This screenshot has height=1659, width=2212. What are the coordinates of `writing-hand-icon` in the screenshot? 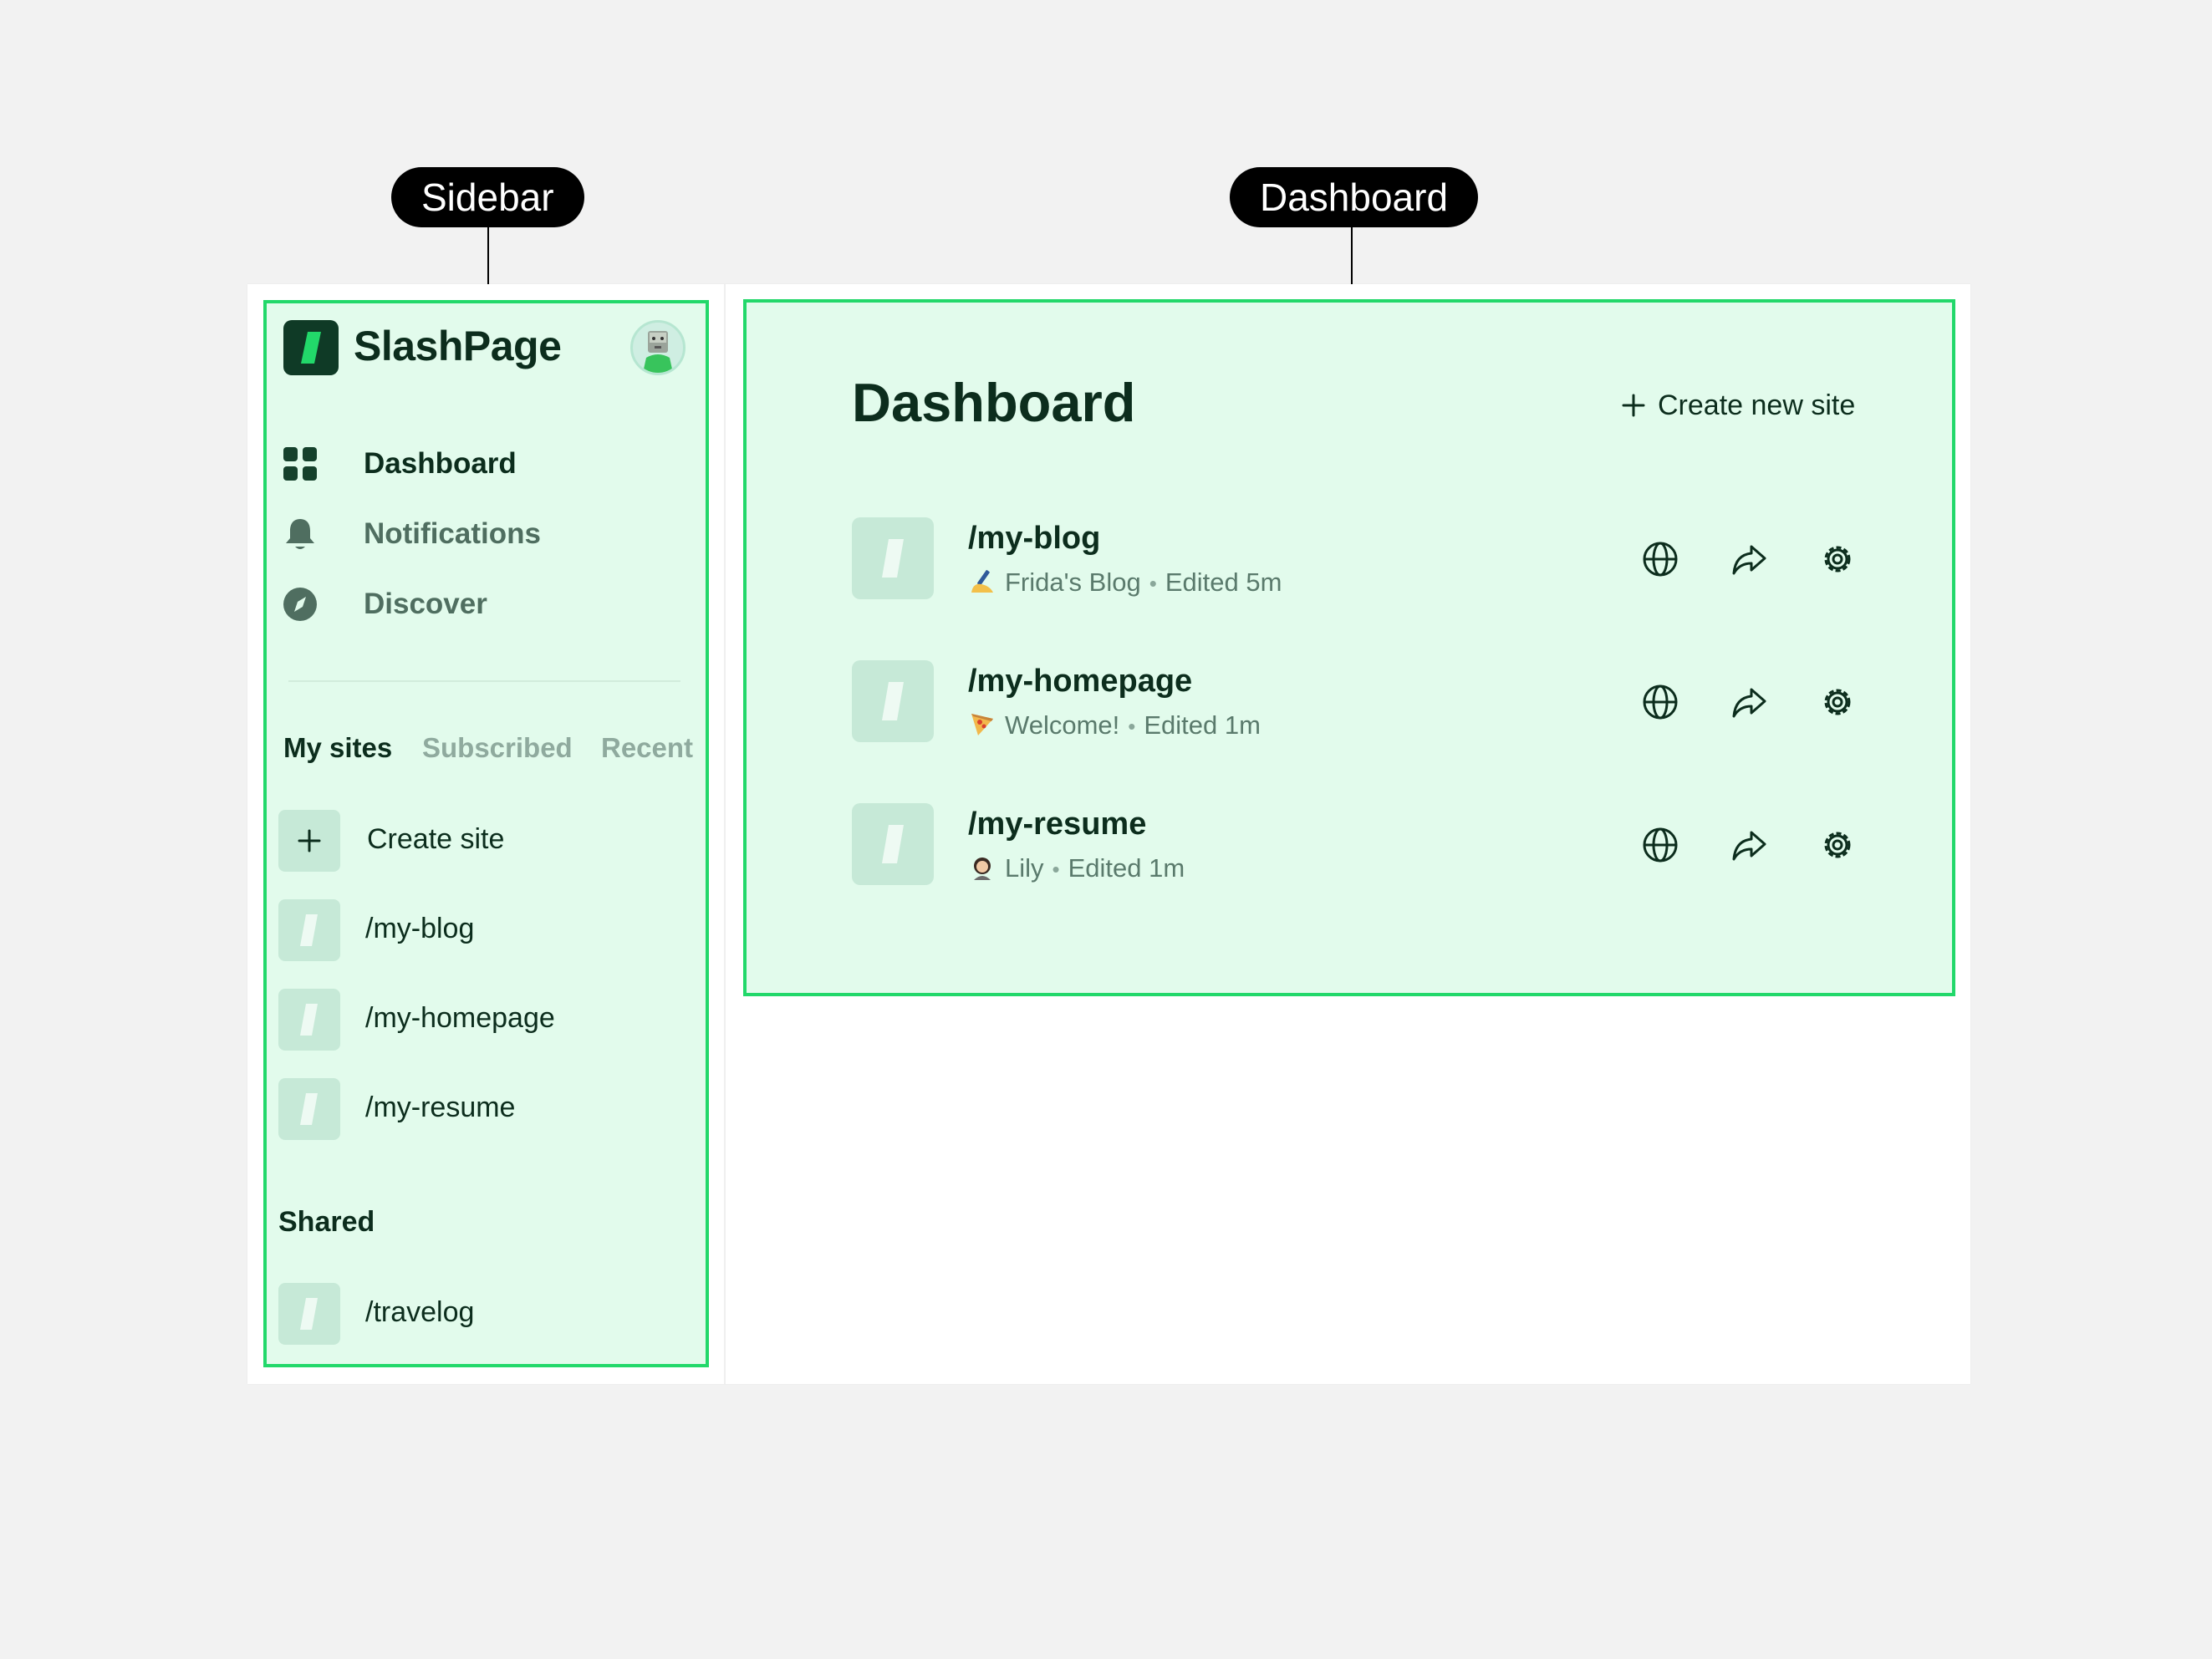 It's located at (982, 581).